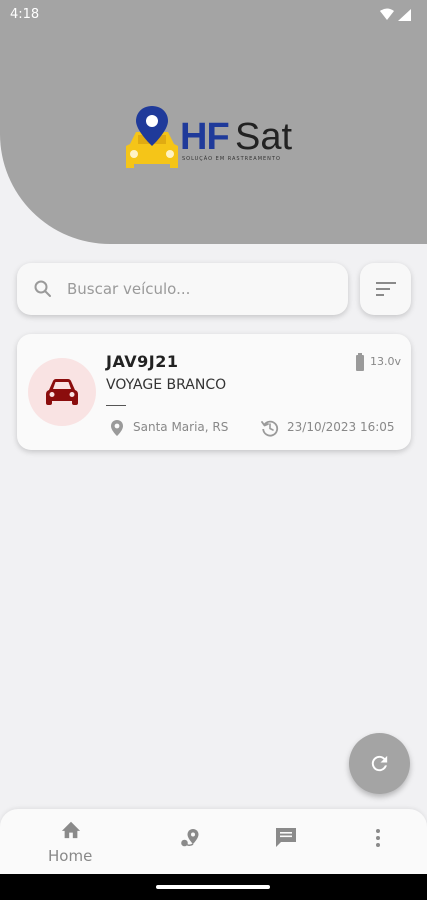 Image resolution: width=427 pixels, height=900 pixels. Describe the element at coordinates (270, 430) in the screenshot. I see `history-clock-icon` at that location.